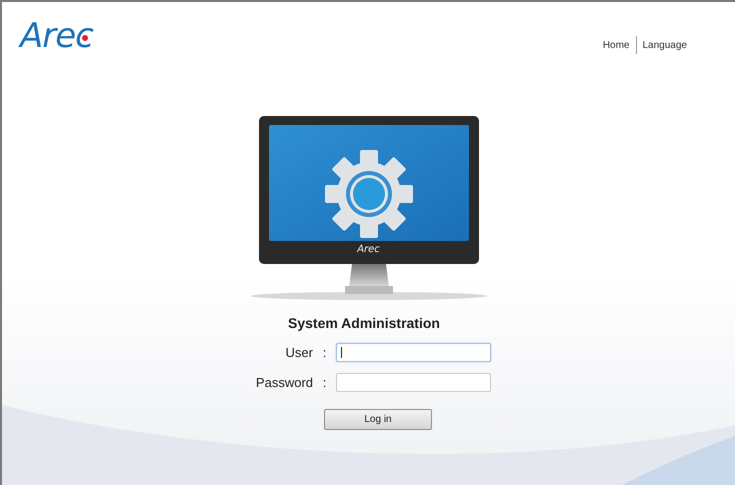 This screenshot has height=485, width=735. Describe the element at coordinates (616, 45) in the screenshot. I see `nav-link: Home` at that location.